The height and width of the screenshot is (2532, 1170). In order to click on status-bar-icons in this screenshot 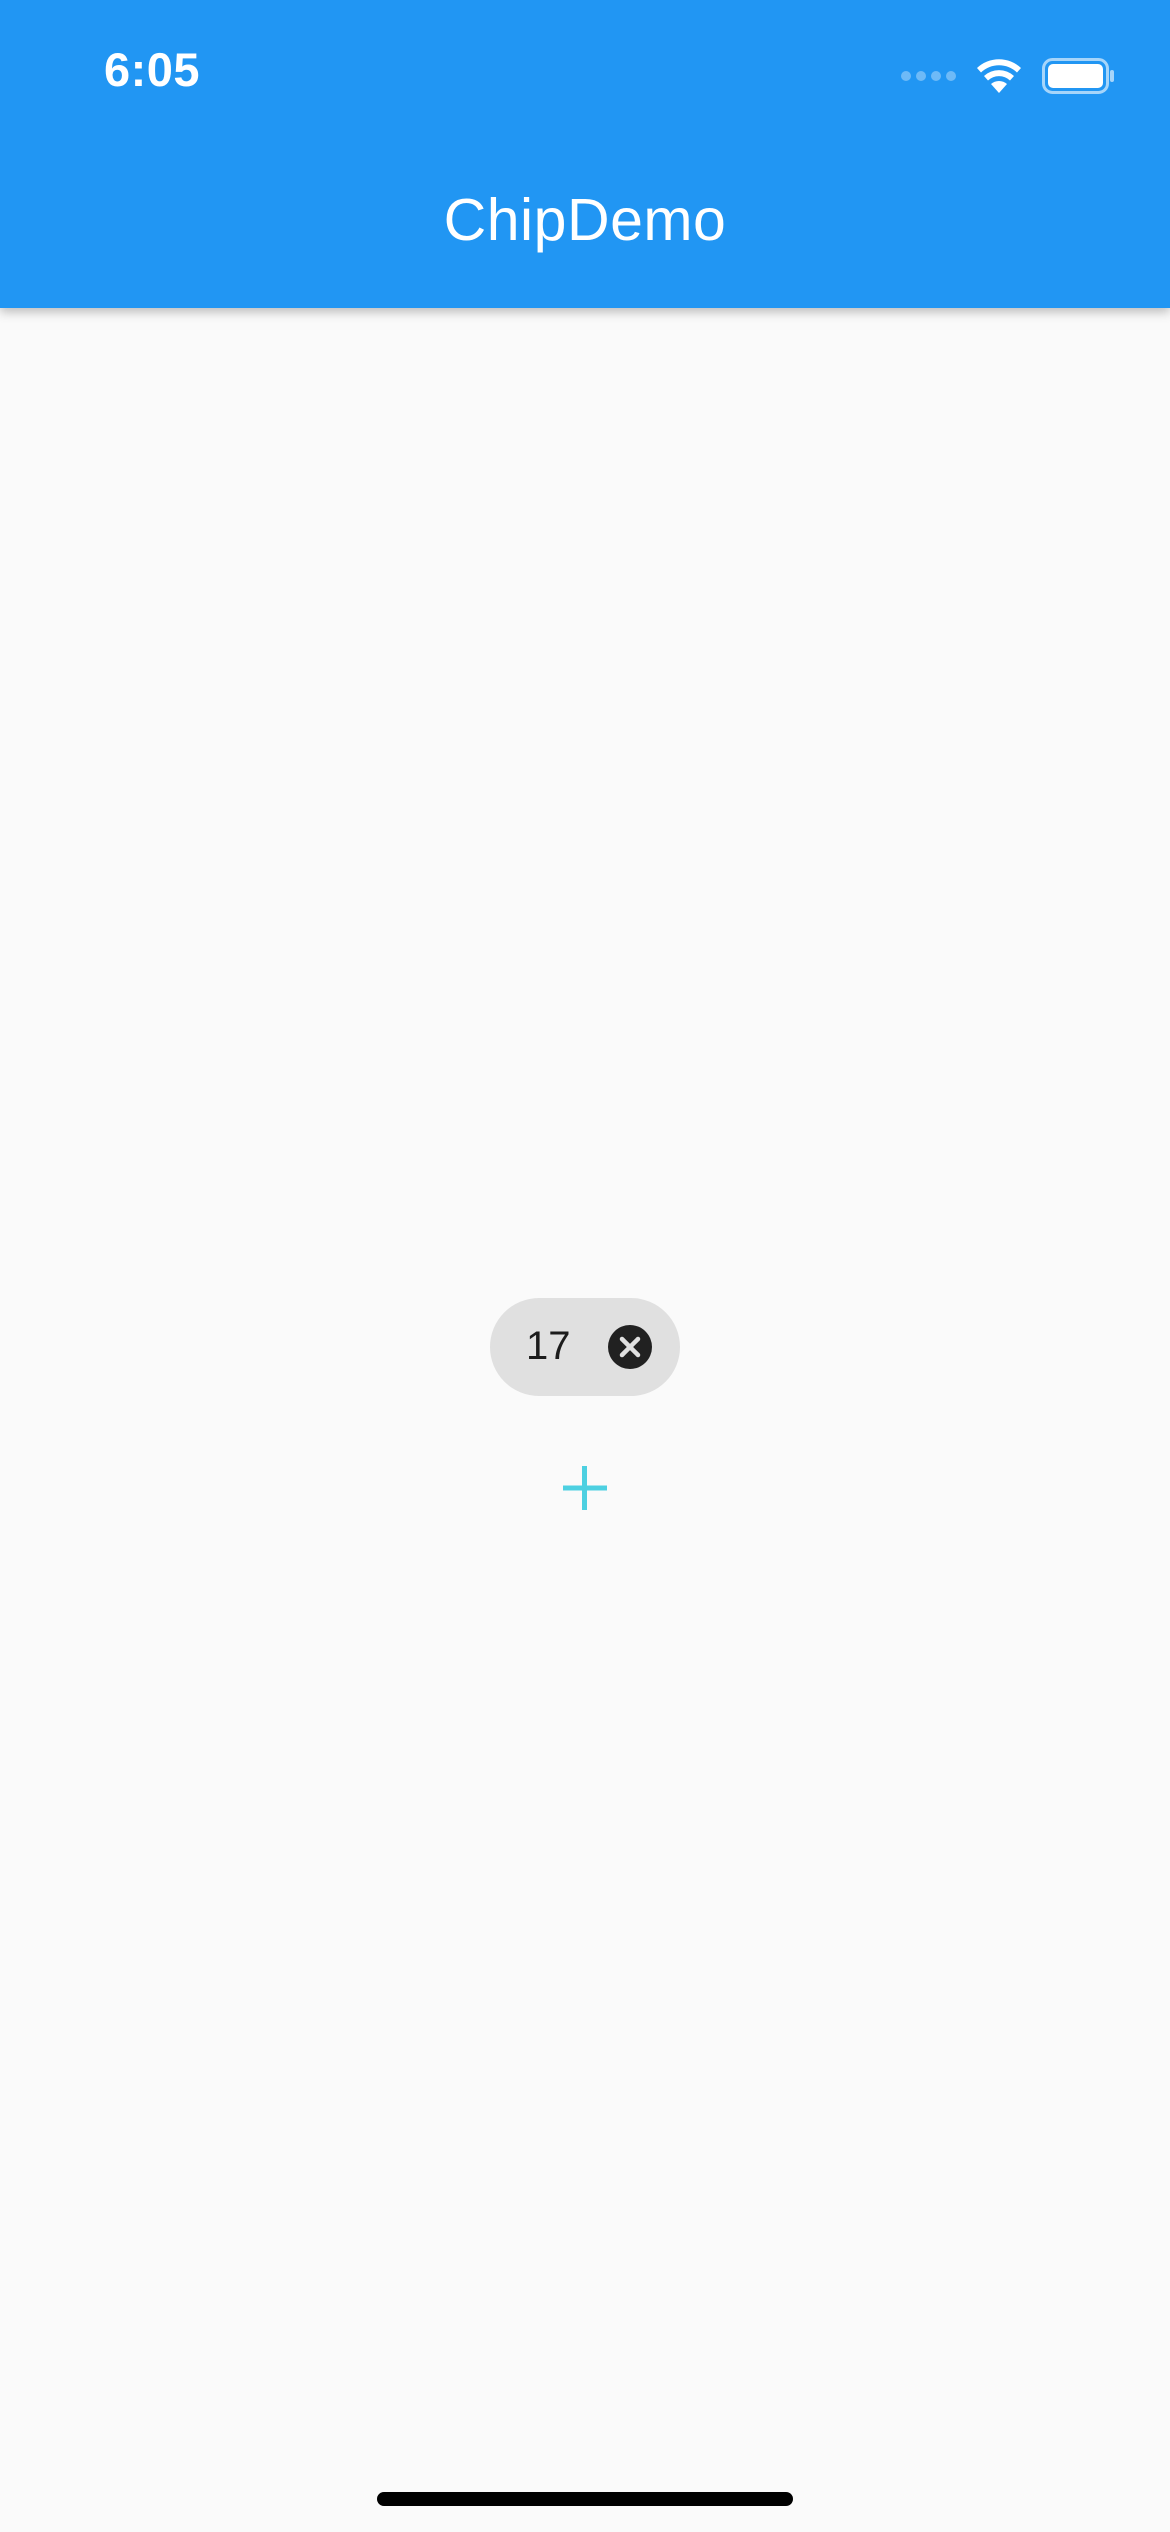, I will do `click(1008, 76)`.